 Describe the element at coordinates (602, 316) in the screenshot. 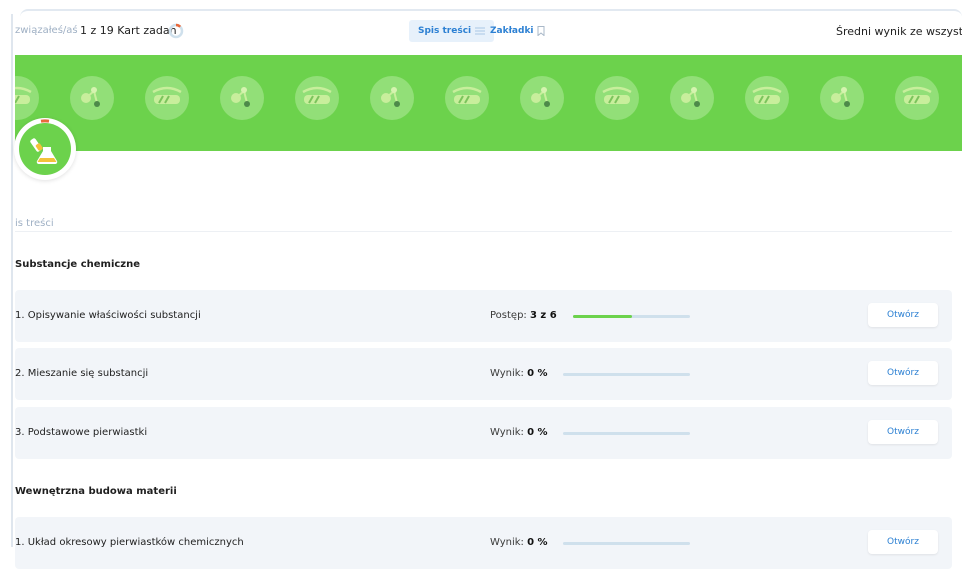

I see `progress-fill` at that location.